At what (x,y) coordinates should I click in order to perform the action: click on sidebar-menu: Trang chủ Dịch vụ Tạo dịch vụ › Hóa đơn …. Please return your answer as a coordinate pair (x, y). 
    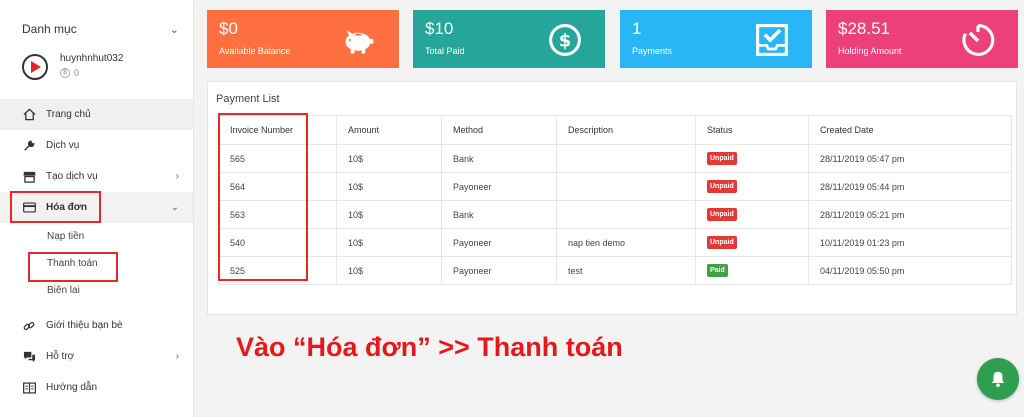
    Looking at the image, I should click on (96, 251).